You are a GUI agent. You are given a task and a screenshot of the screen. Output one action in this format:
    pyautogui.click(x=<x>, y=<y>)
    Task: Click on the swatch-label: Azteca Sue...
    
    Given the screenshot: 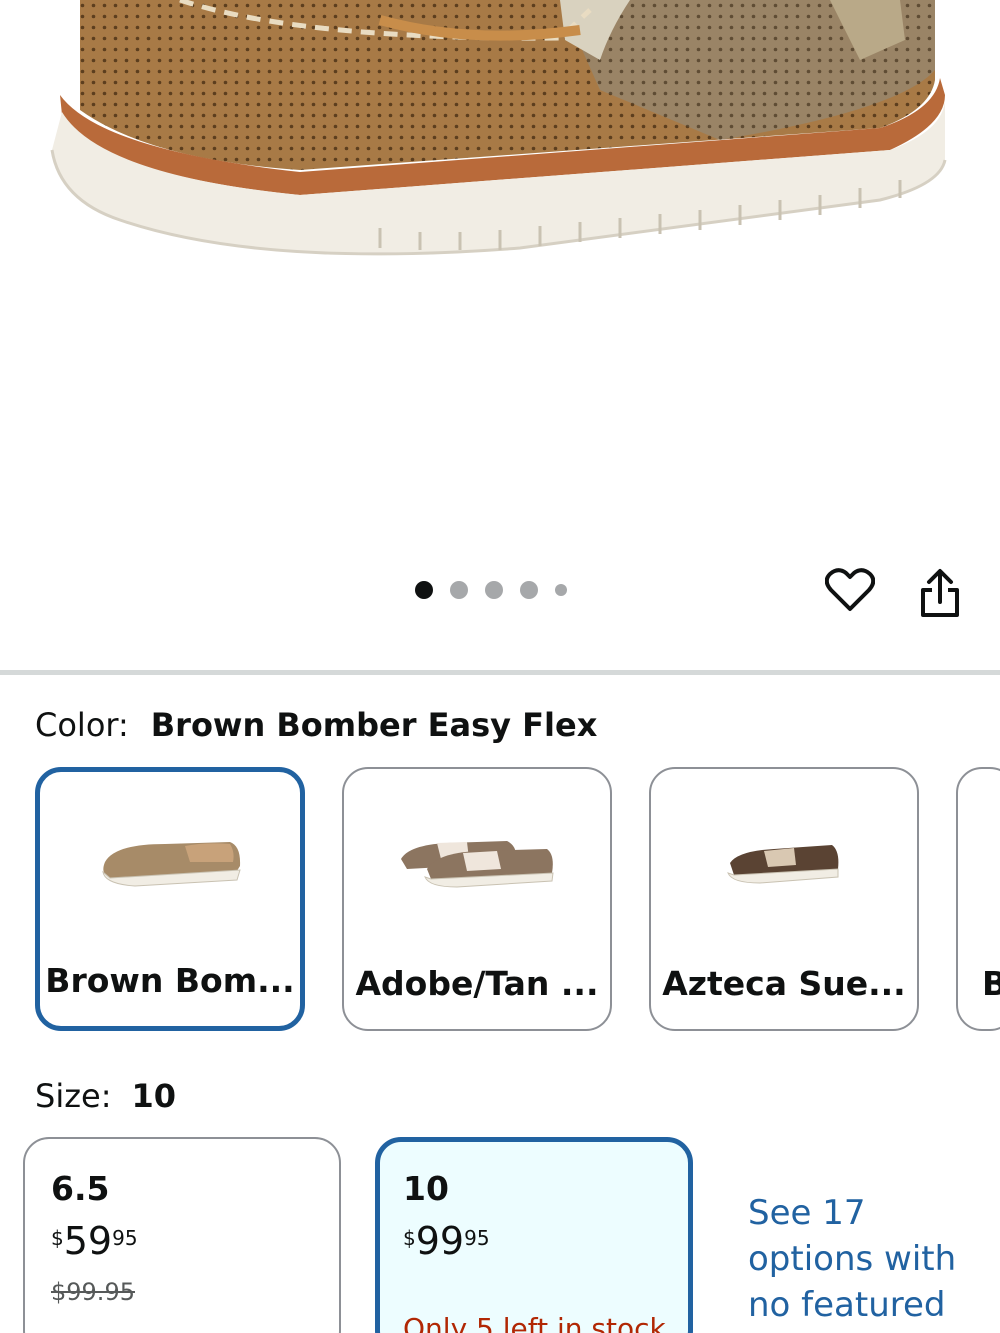 What is the action you would take?
    pyautogui.click(x=784, y=983)
    